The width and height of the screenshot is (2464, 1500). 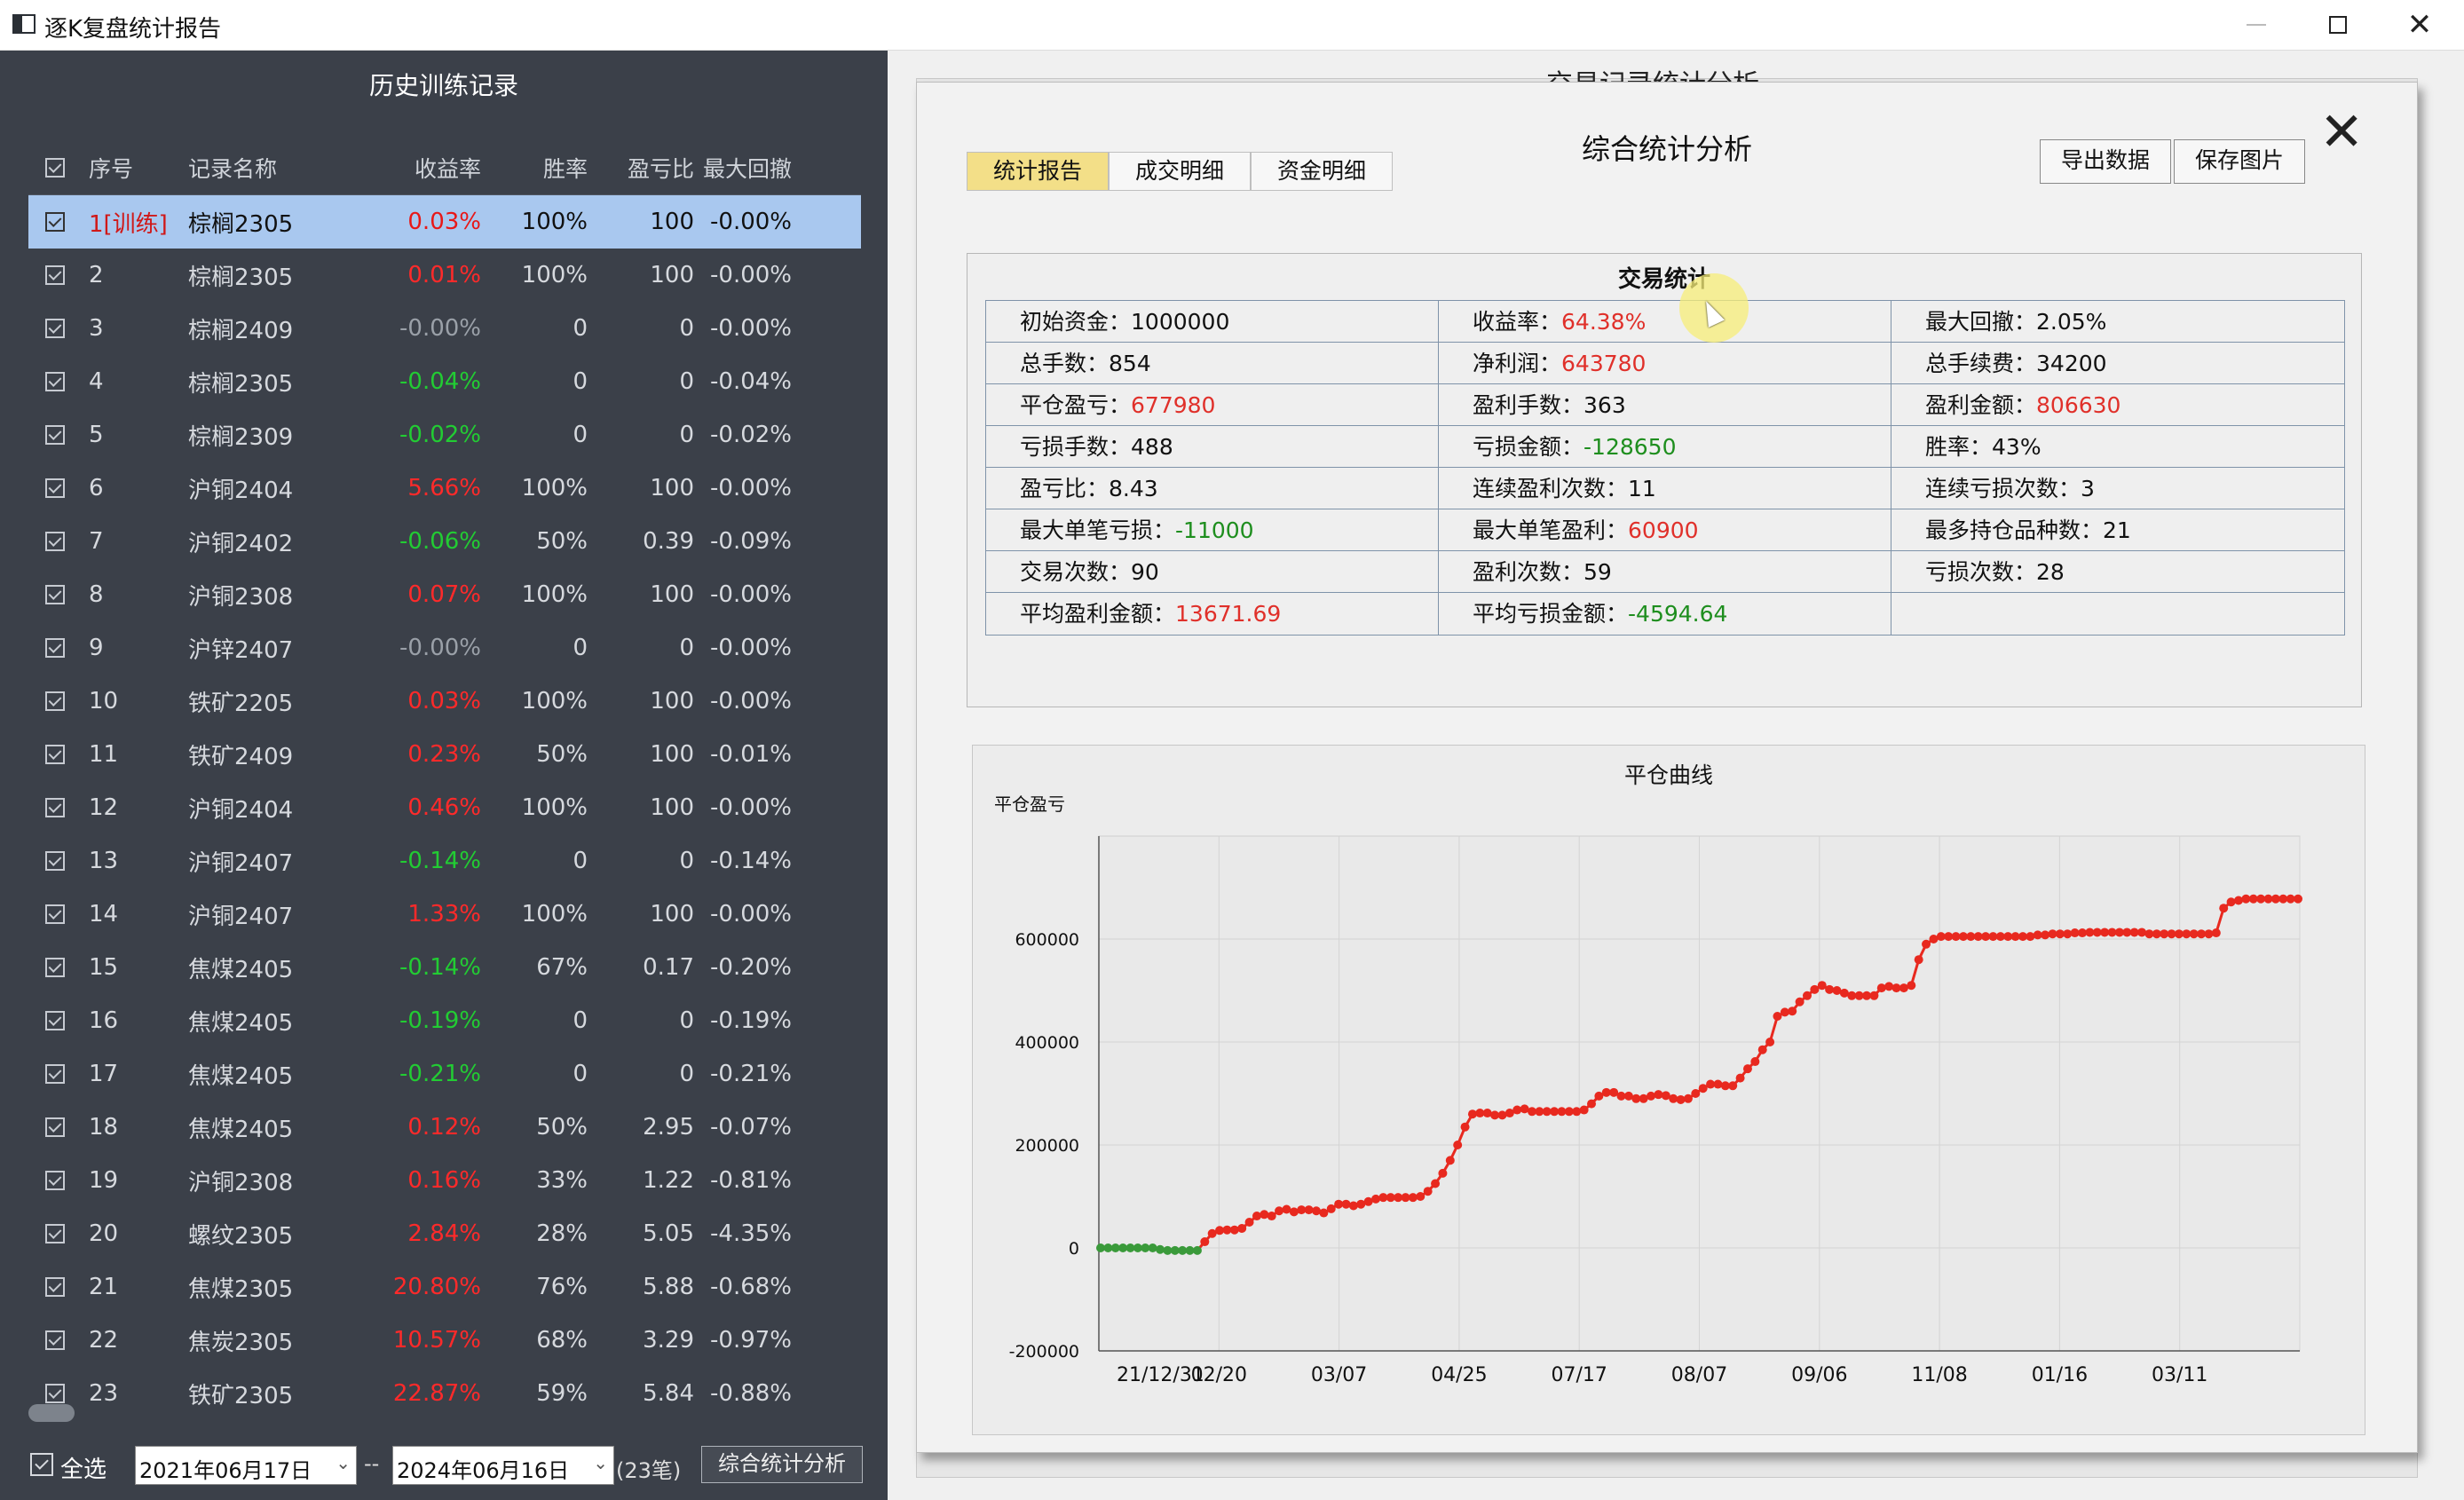 I want to click on x-tick-label: 03/07, so click(x=1339, y=1375).